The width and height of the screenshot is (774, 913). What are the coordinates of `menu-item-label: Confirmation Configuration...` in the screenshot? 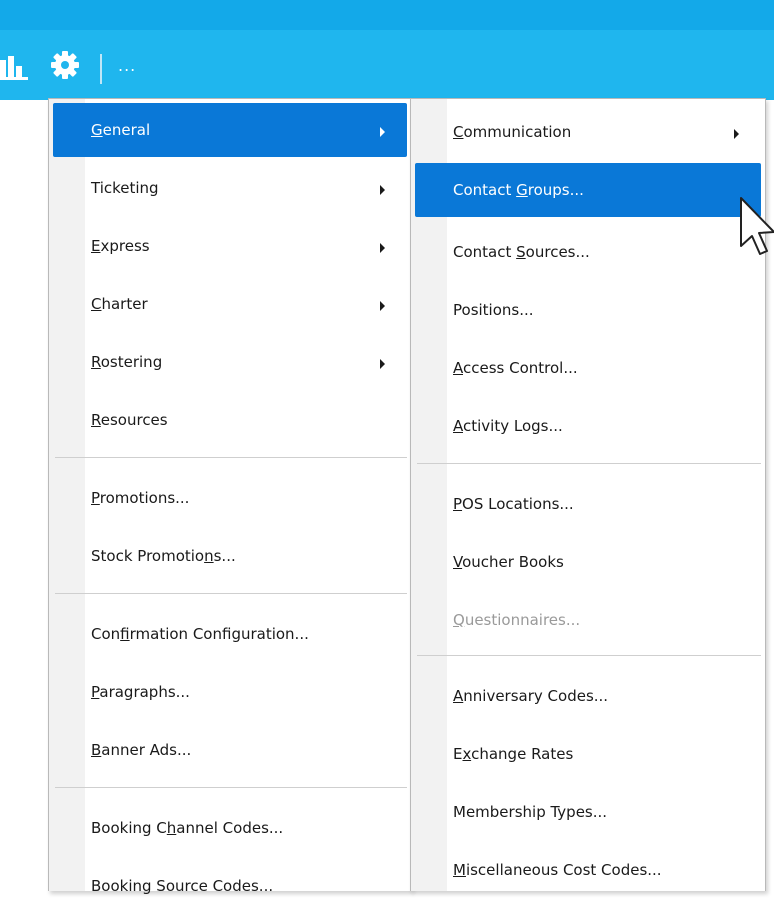 It's located at (200, 634).